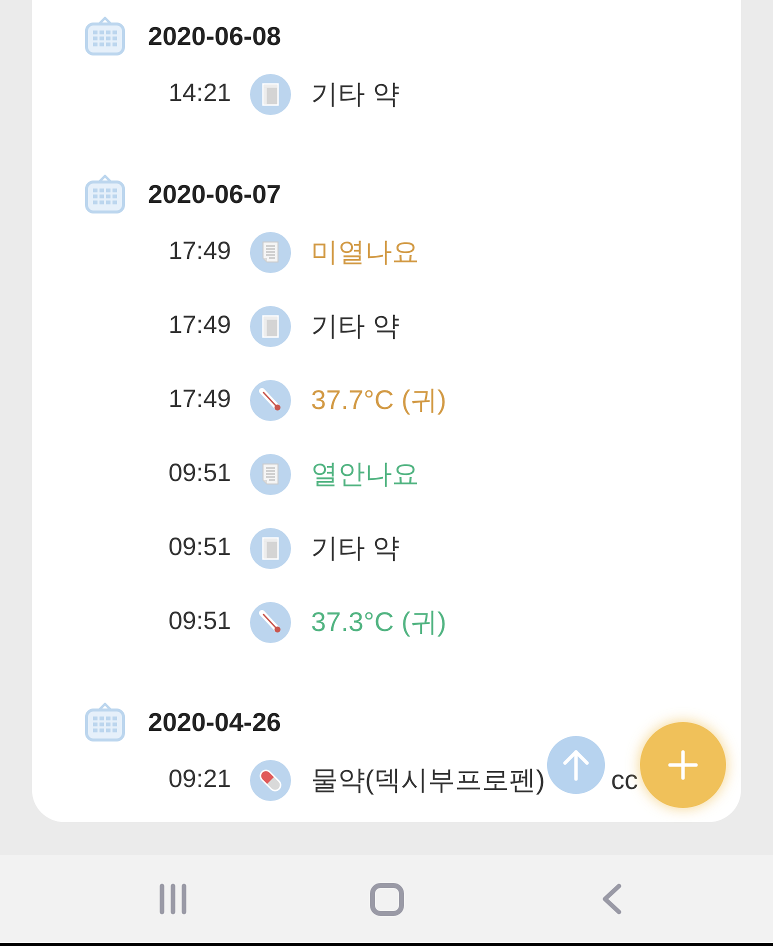 This screenshot has height=946, width=773. I want to click on entry-time: 09:21, so click(199, 780).